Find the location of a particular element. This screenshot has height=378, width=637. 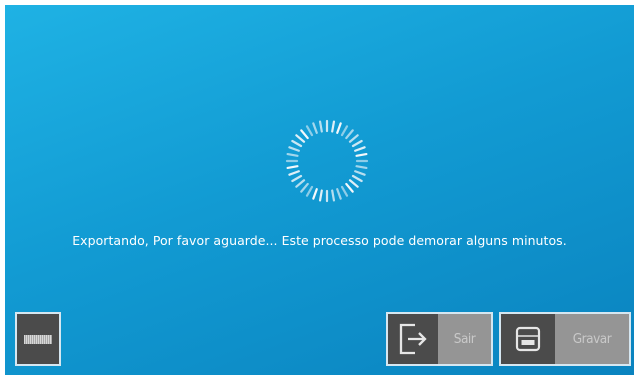

keyboard-button is located at coordinates (38, 339).